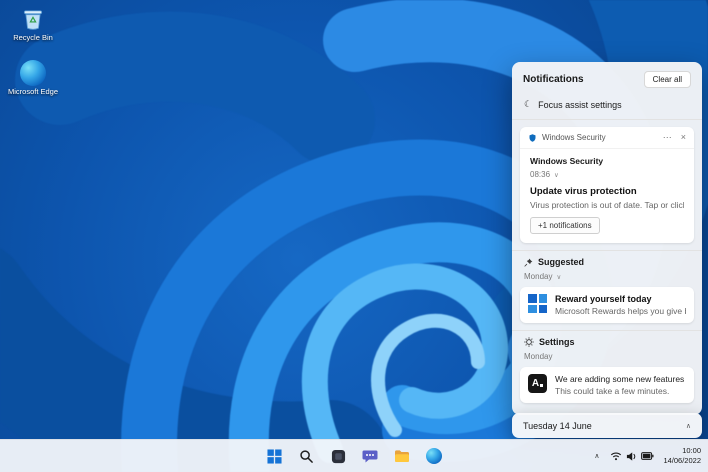 The width and height of the screenshot is (708, 472). Describe the element at coordinates (537, 303) in the screenshot. I see `microsoft-rewards-icon` at that location.